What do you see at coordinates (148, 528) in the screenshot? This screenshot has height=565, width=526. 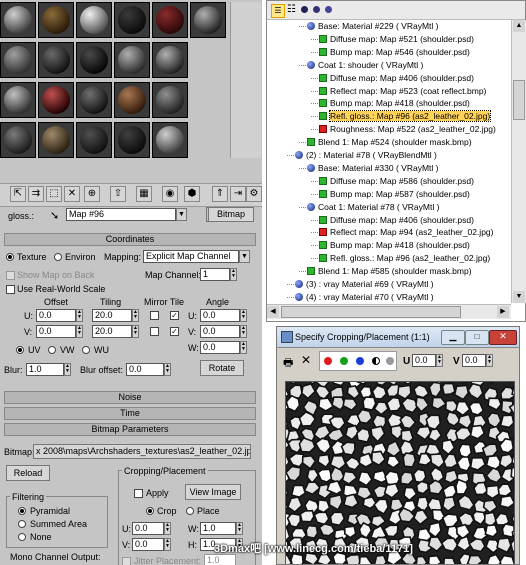 I see `crop-u-field: 0.0` at bounding box center [148, 528].